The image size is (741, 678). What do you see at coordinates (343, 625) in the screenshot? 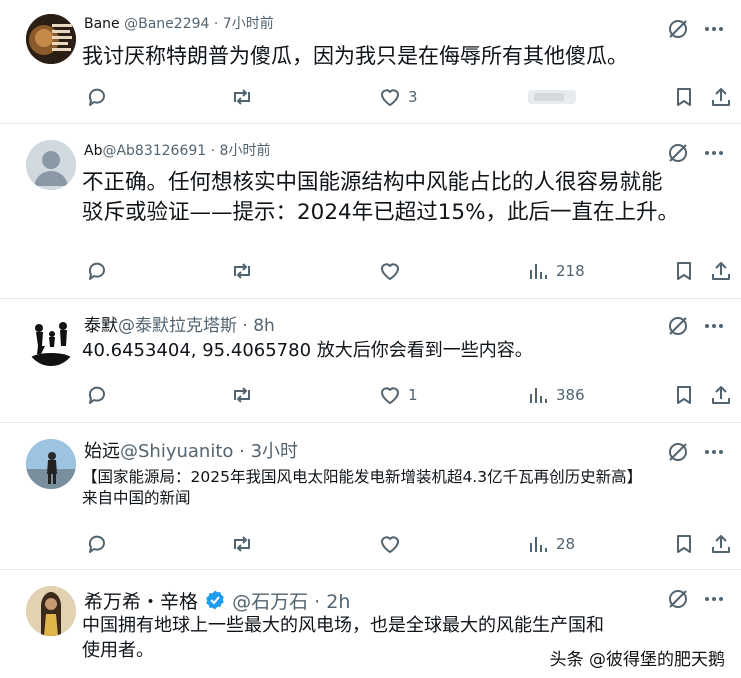
I see `post-text-line: 中国拥有地球上一些最大的风电场，也是全球最大的风能生产国和` at bounding box center [343, 625].